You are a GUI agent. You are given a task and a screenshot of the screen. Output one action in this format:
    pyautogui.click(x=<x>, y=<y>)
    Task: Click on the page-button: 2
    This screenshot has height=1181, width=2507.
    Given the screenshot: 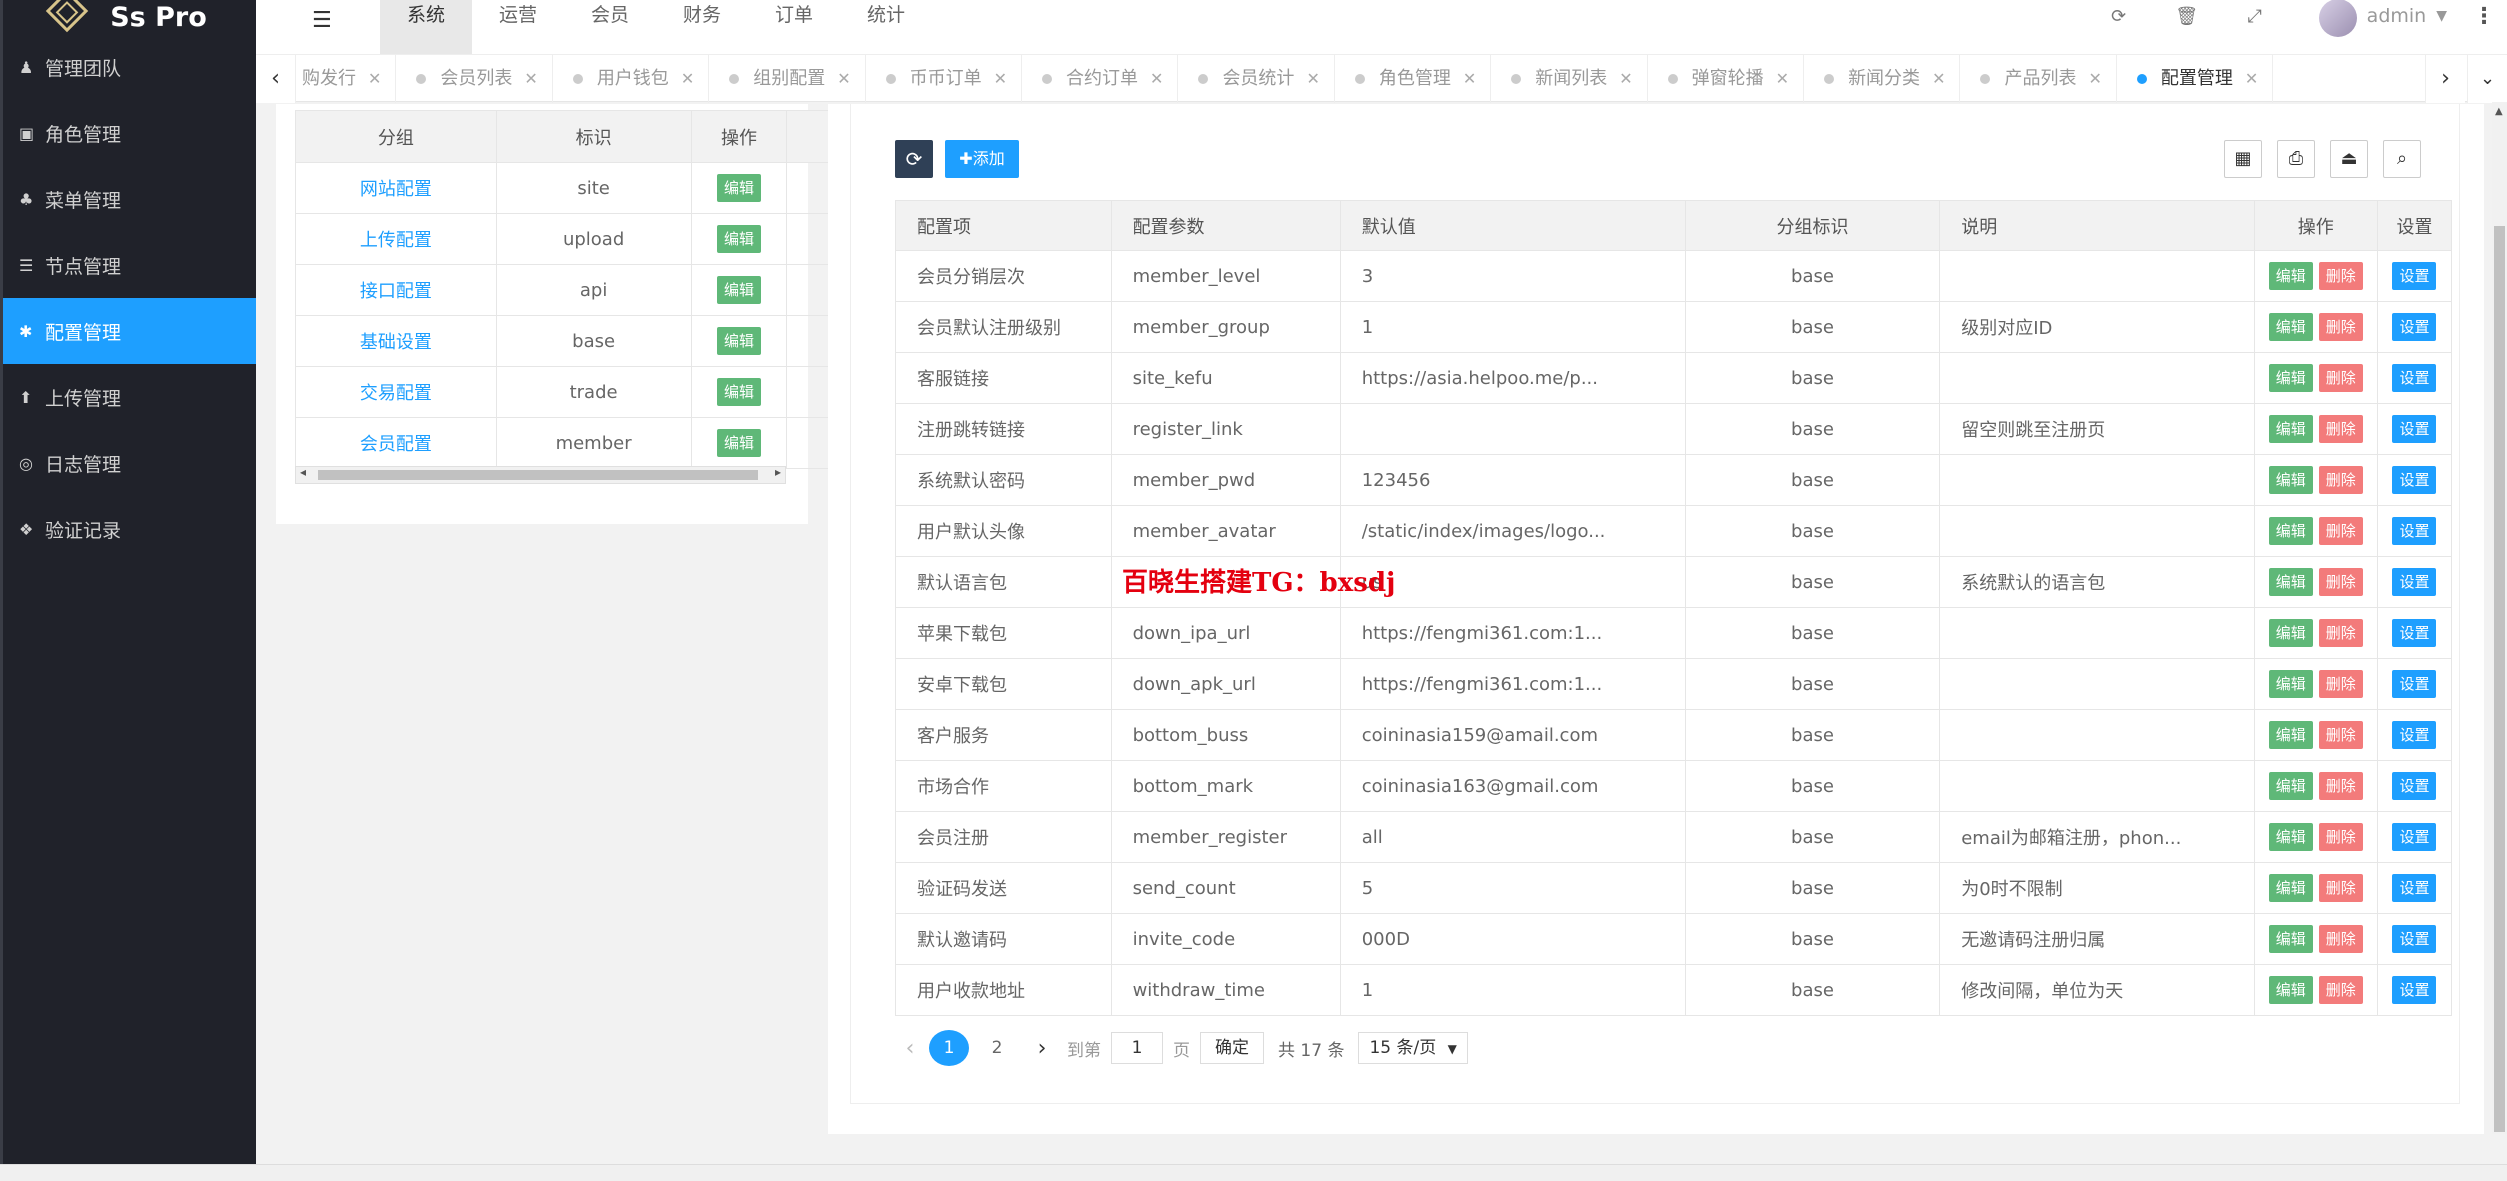 What is the action you would take?
    pyautogui.click(x=997, y=1048)
    